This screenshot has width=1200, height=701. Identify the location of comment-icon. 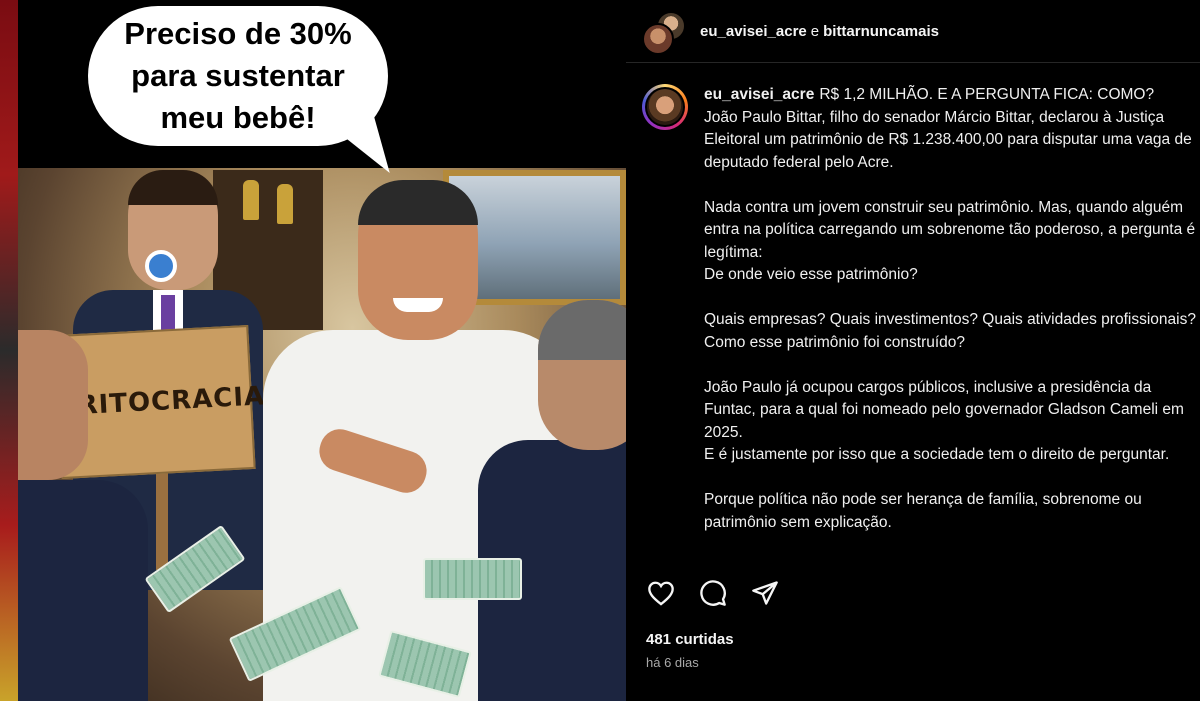
(713, 593).